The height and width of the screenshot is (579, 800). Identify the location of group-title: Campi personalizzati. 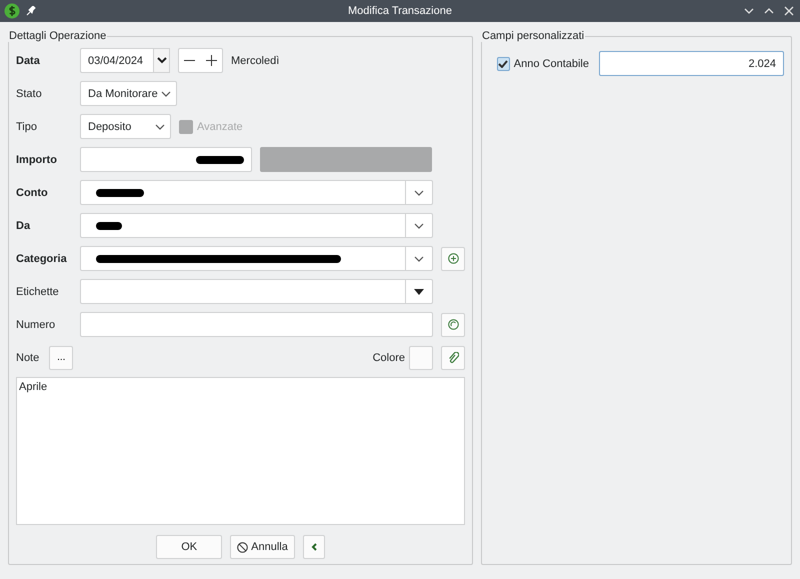
(533, 36).